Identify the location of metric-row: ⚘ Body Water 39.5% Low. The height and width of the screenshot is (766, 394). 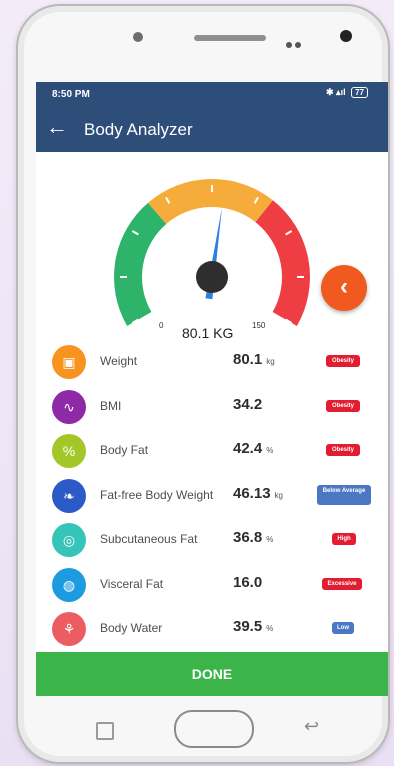
(212, 629).